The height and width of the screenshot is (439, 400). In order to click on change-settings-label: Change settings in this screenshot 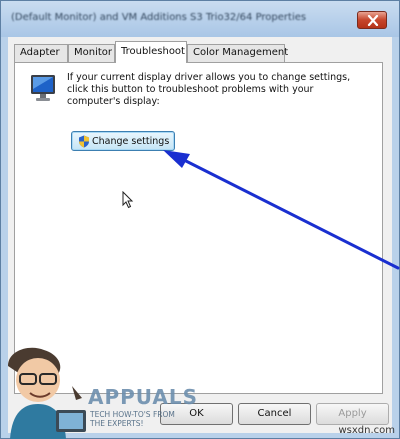, I will do `click(131, 141)`.